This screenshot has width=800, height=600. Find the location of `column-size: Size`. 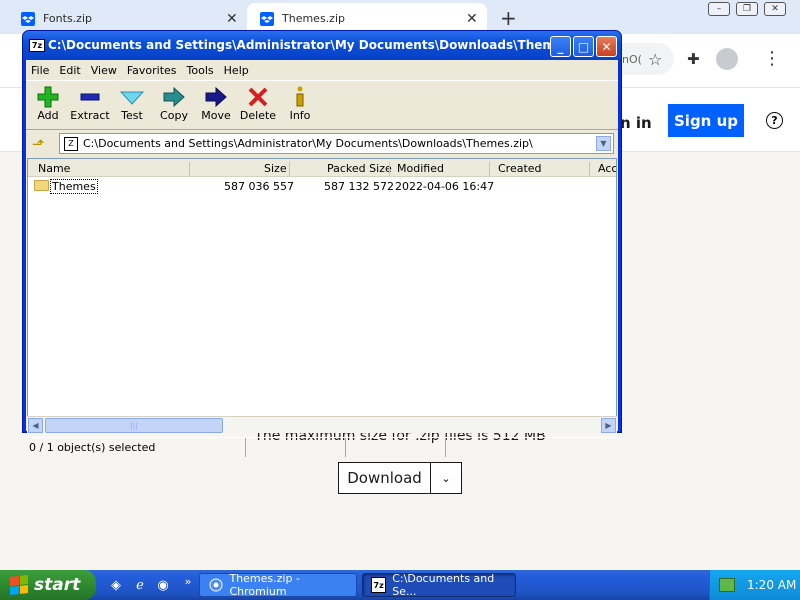

column-size: Size is located at coordinates (275, 168).